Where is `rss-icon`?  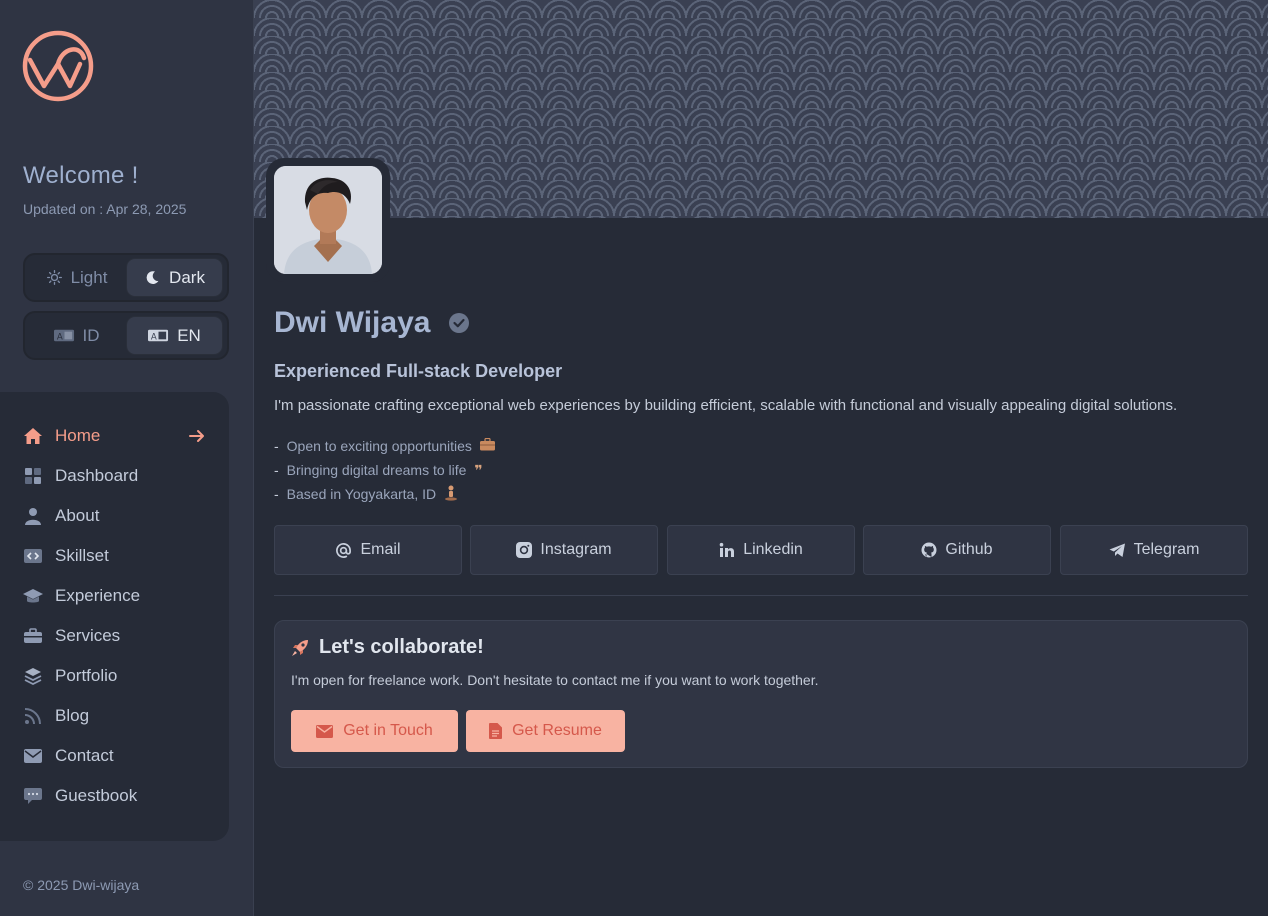
rss-icon is located at coordinates (33, 716).